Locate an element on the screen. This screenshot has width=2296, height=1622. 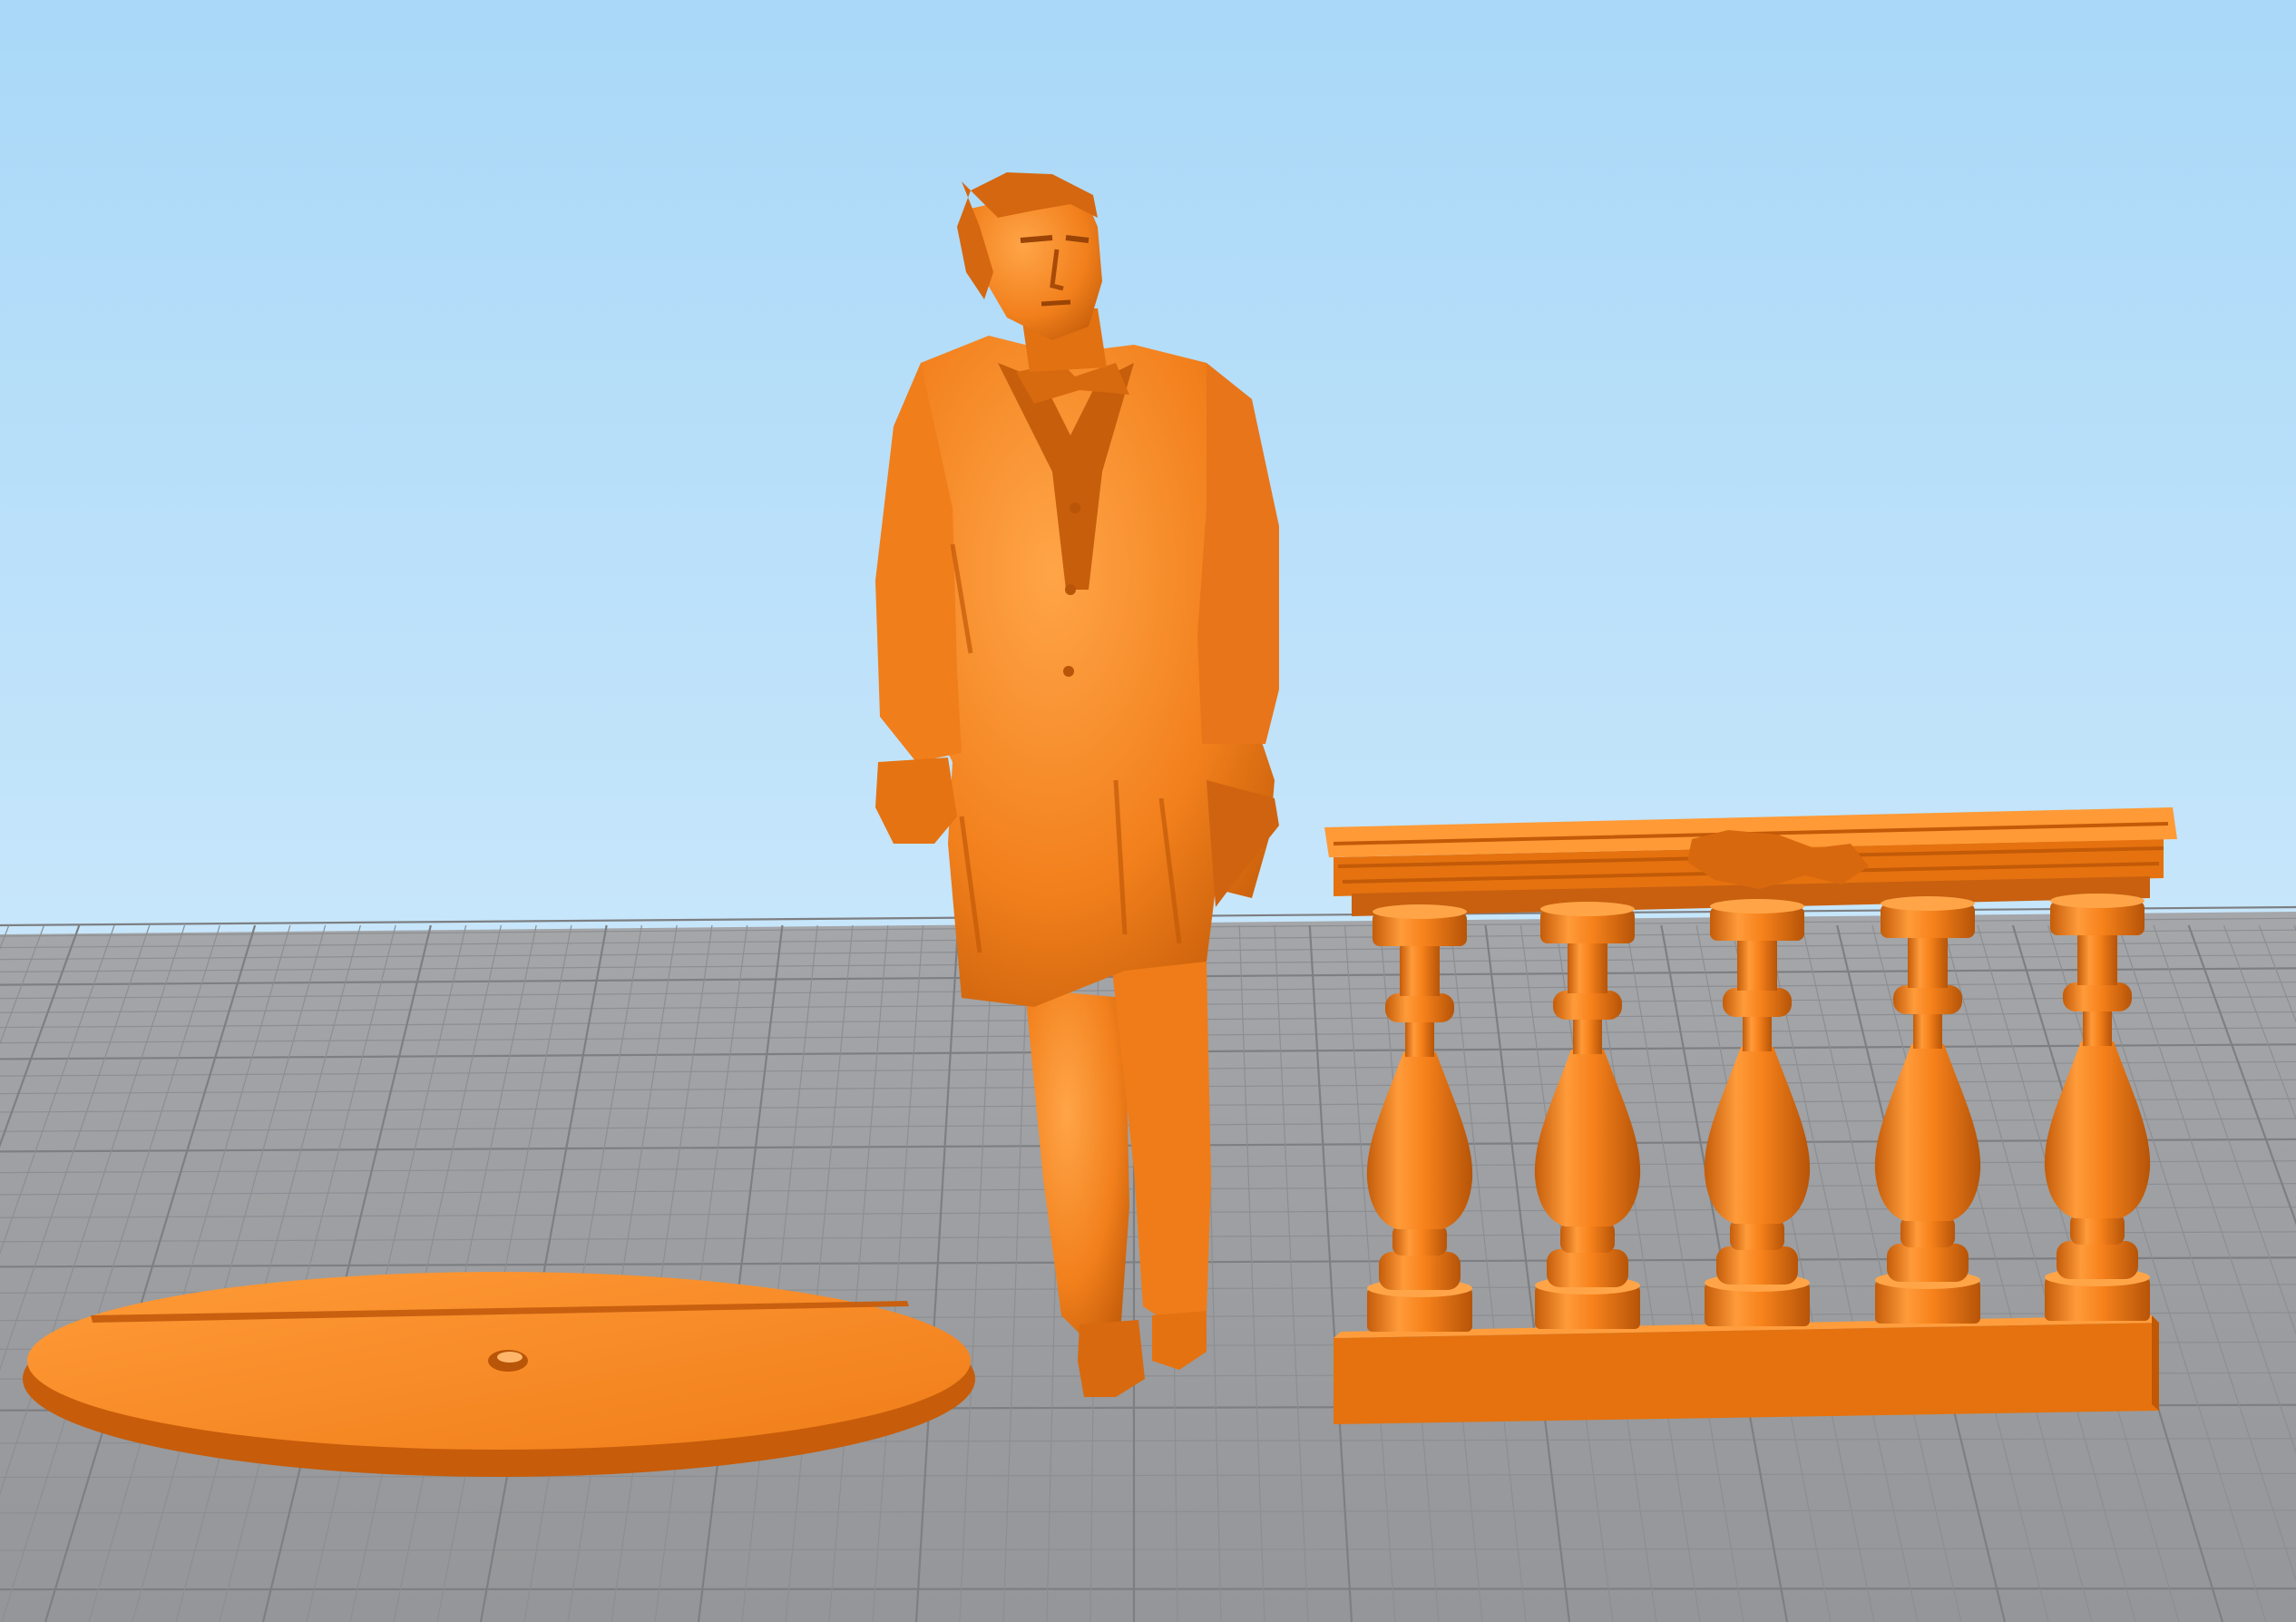
figure-mouth is located at coordinates (1056, 303).